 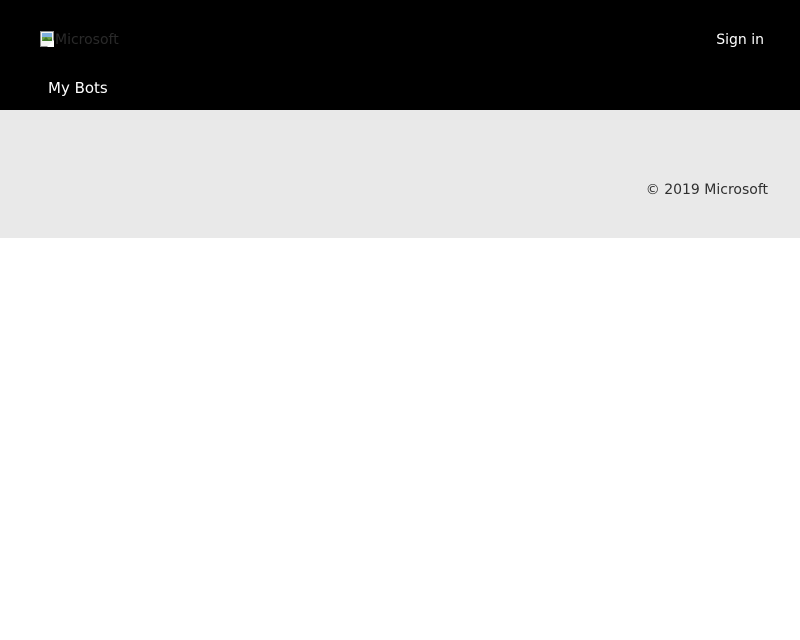 I want to click on nav-item-my-bots: My Bots, so click(x=78, y=88).